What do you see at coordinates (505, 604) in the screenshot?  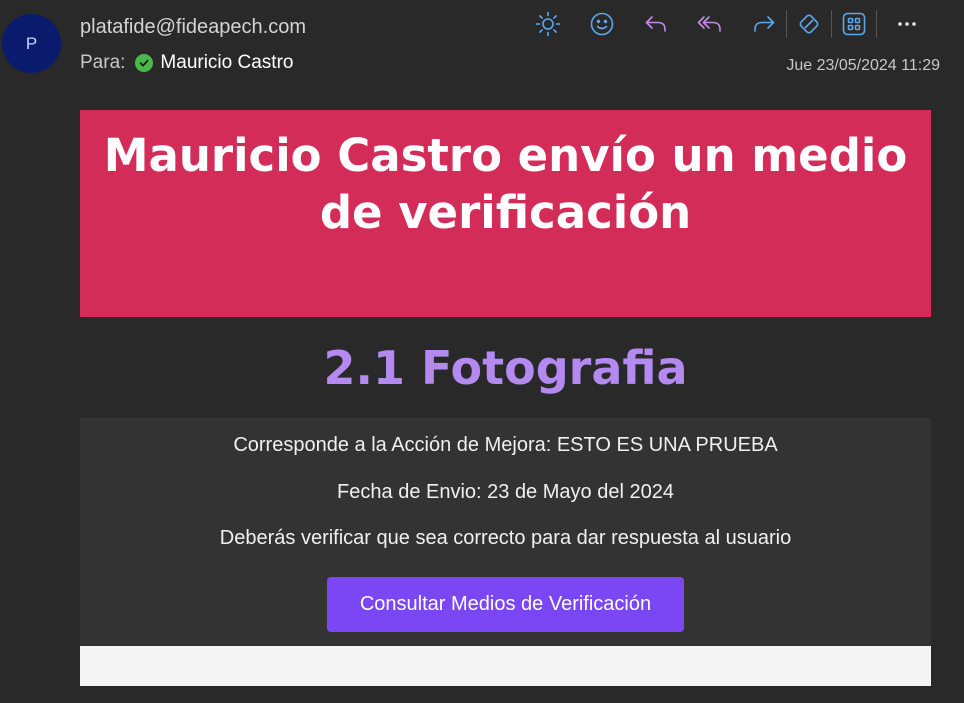 I see `consult-verification-button: Consultar Medios de Verificación` at bounding box center [505, 604].